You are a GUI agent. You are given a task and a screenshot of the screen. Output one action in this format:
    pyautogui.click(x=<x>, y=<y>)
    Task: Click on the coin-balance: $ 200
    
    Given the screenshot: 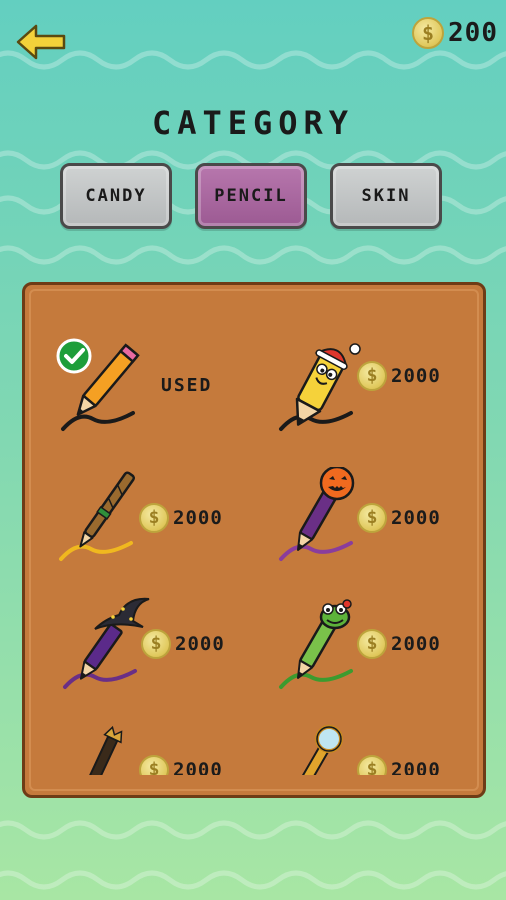 What is the action you would take?
    pyautogui.click(x=455, y=33)
    